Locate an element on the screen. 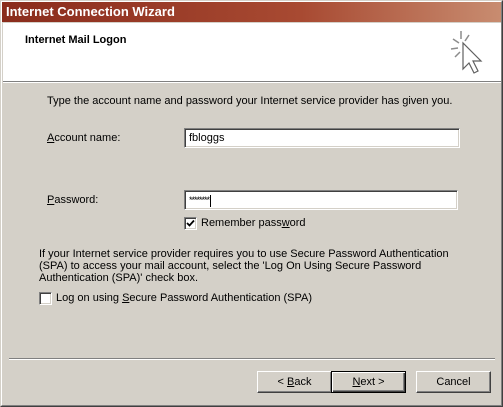  title-bar: Internet Connection Wizard is located at coordinates (251, 12).